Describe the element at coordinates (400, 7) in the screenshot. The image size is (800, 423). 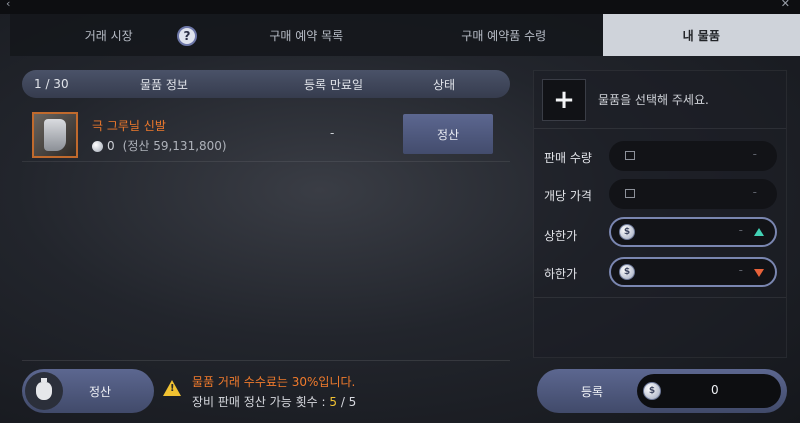
I see `top-strip: ‹ ✕` at that location.